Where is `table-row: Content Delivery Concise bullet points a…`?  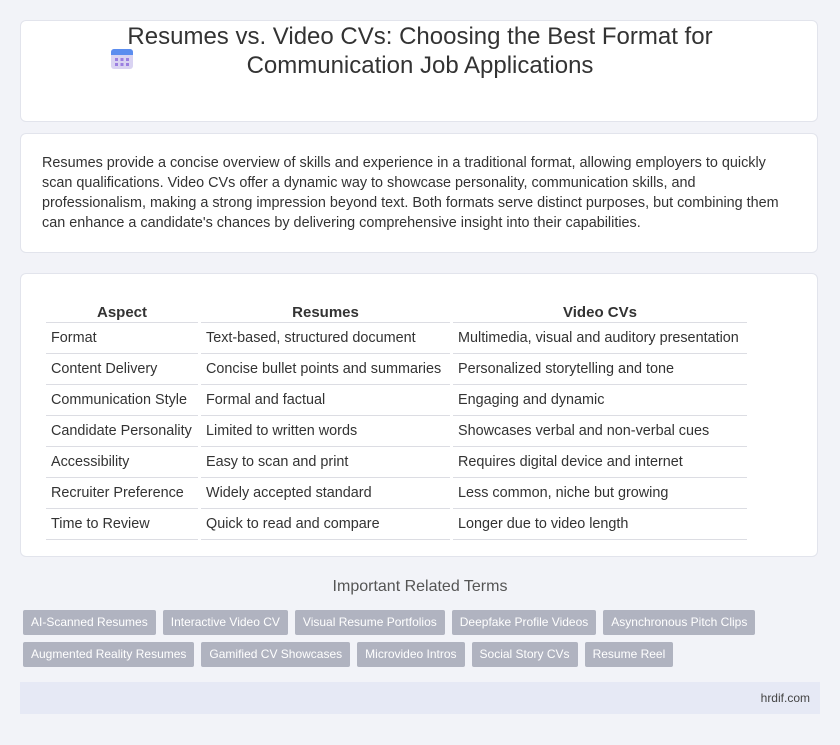
table-row: Content Delivery Concise bullet points a… is located at coordinates (396, 369).